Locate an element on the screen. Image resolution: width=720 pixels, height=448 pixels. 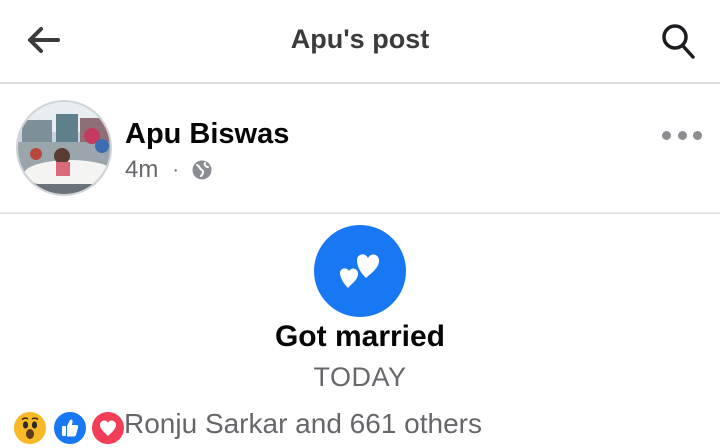
hearts-icon is located at coordinates (359, 271).